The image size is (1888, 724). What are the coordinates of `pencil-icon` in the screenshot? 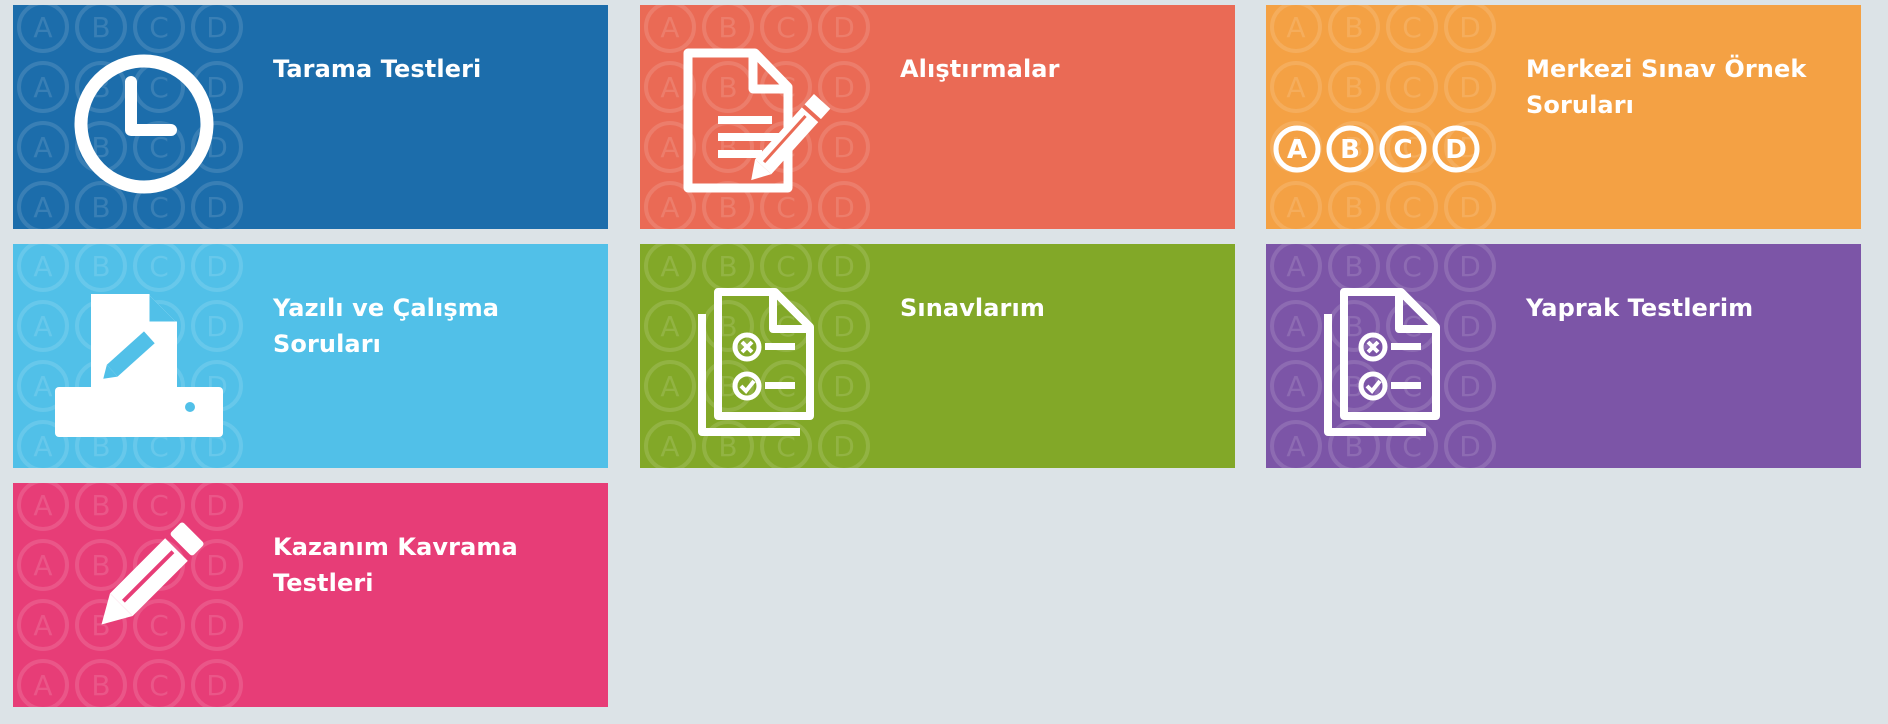 It's located at (152, 573).